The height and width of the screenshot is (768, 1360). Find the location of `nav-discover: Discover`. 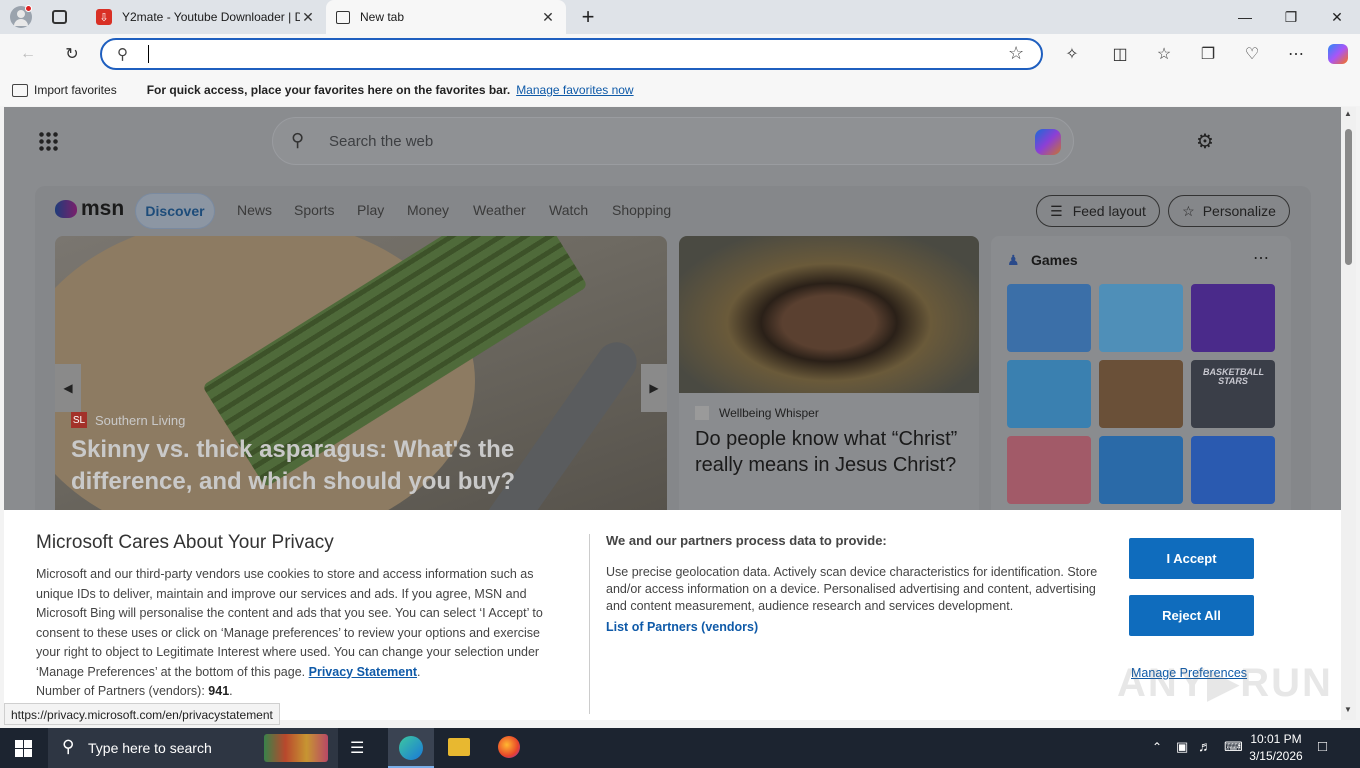

nav-discover: Discover is located at coordinates (175, 211).